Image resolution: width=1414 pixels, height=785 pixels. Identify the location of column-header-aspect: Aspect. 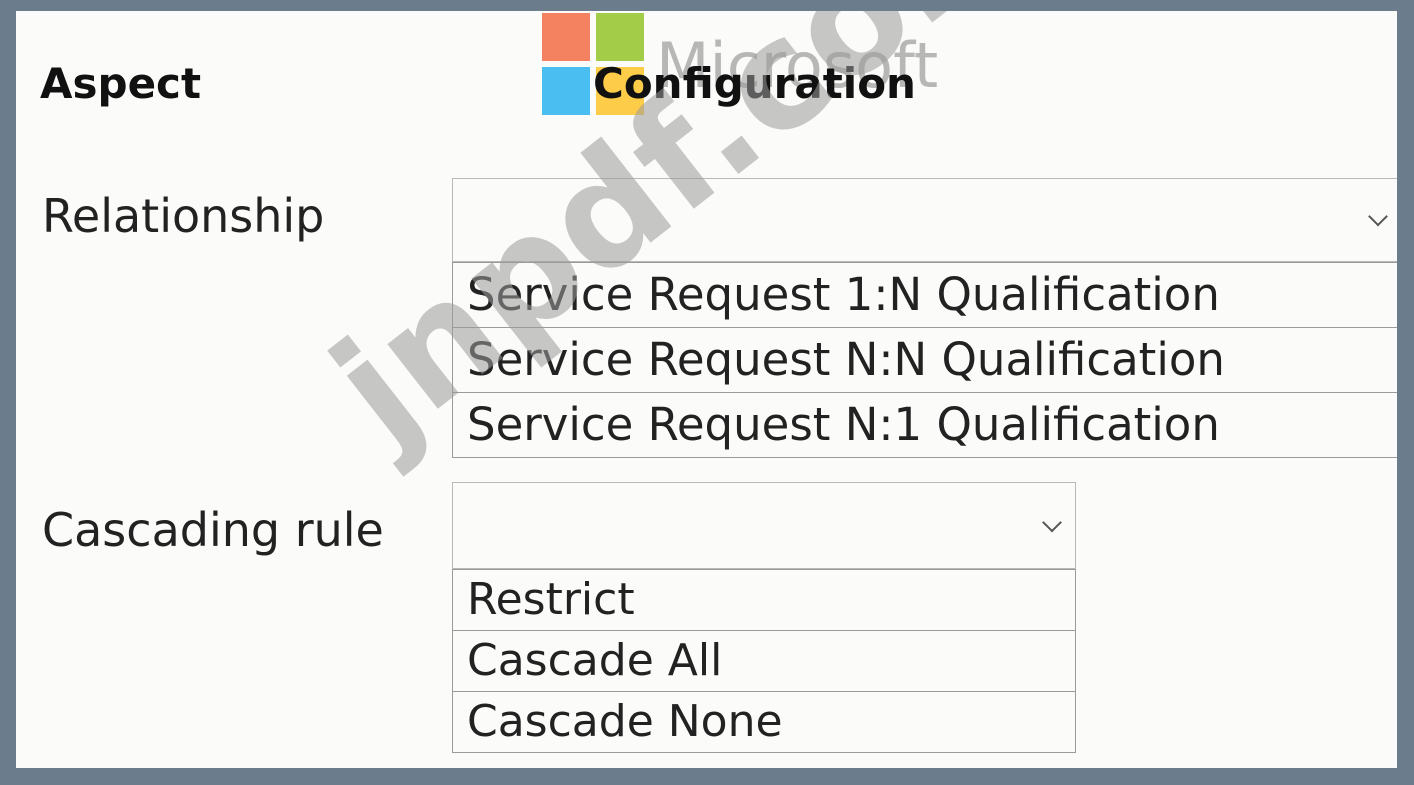
(121, 83).